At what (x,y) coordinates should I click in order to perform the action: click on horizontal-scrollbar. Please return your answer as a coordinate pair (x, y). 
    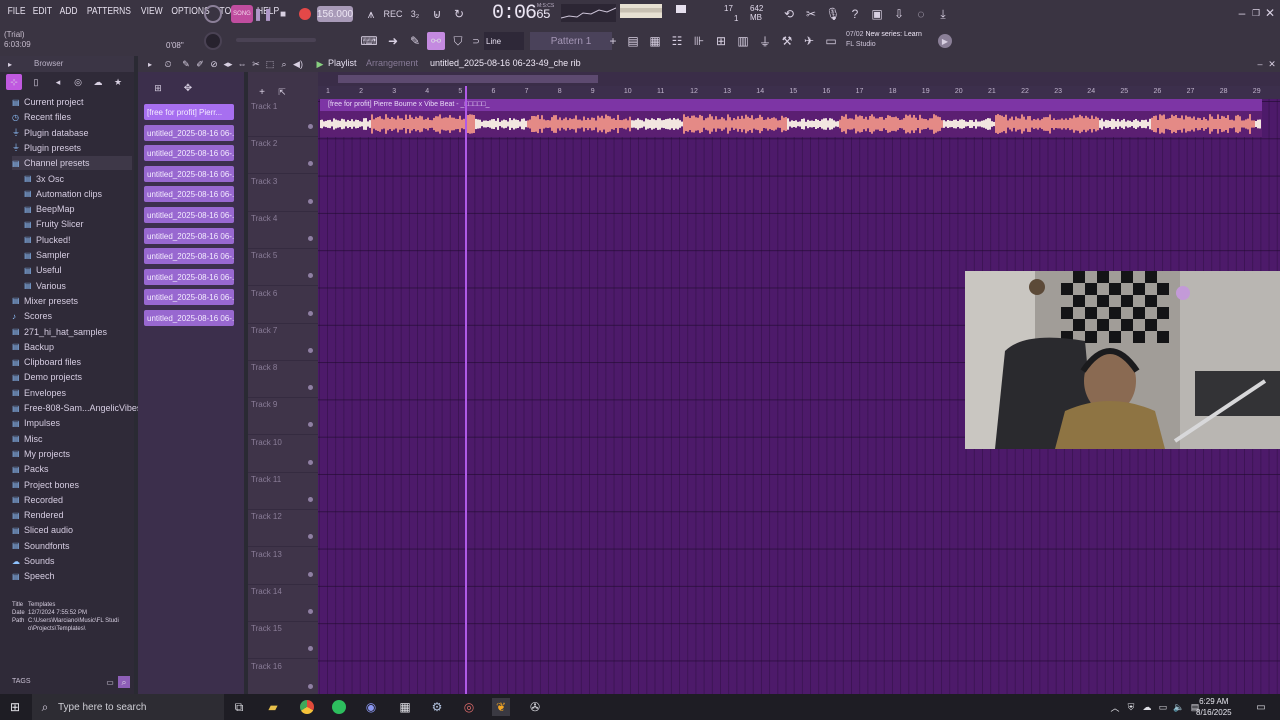
    Looking at the image, I should click on (799, 79).